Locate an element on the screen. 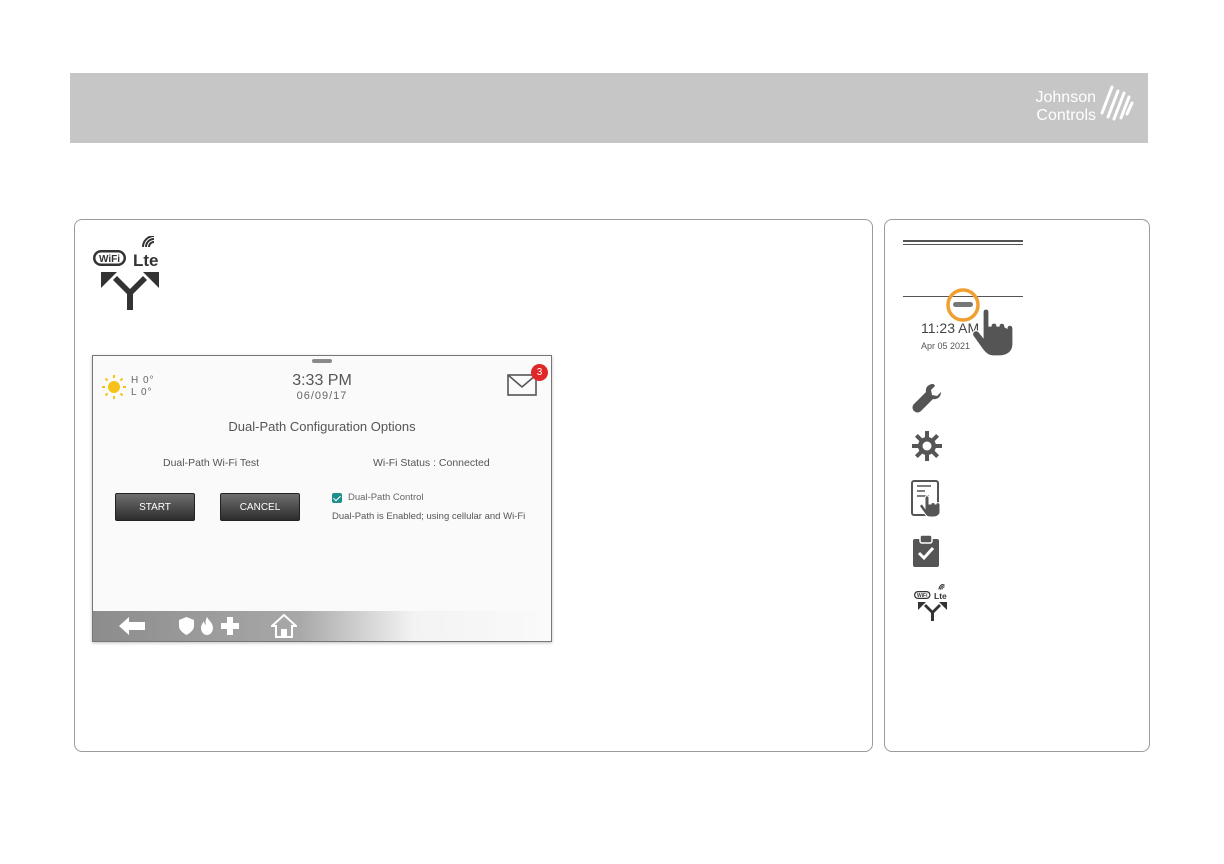 The width and height of the screenshot is (1224, 864). start-button: START is located at coordinates (155, 507).